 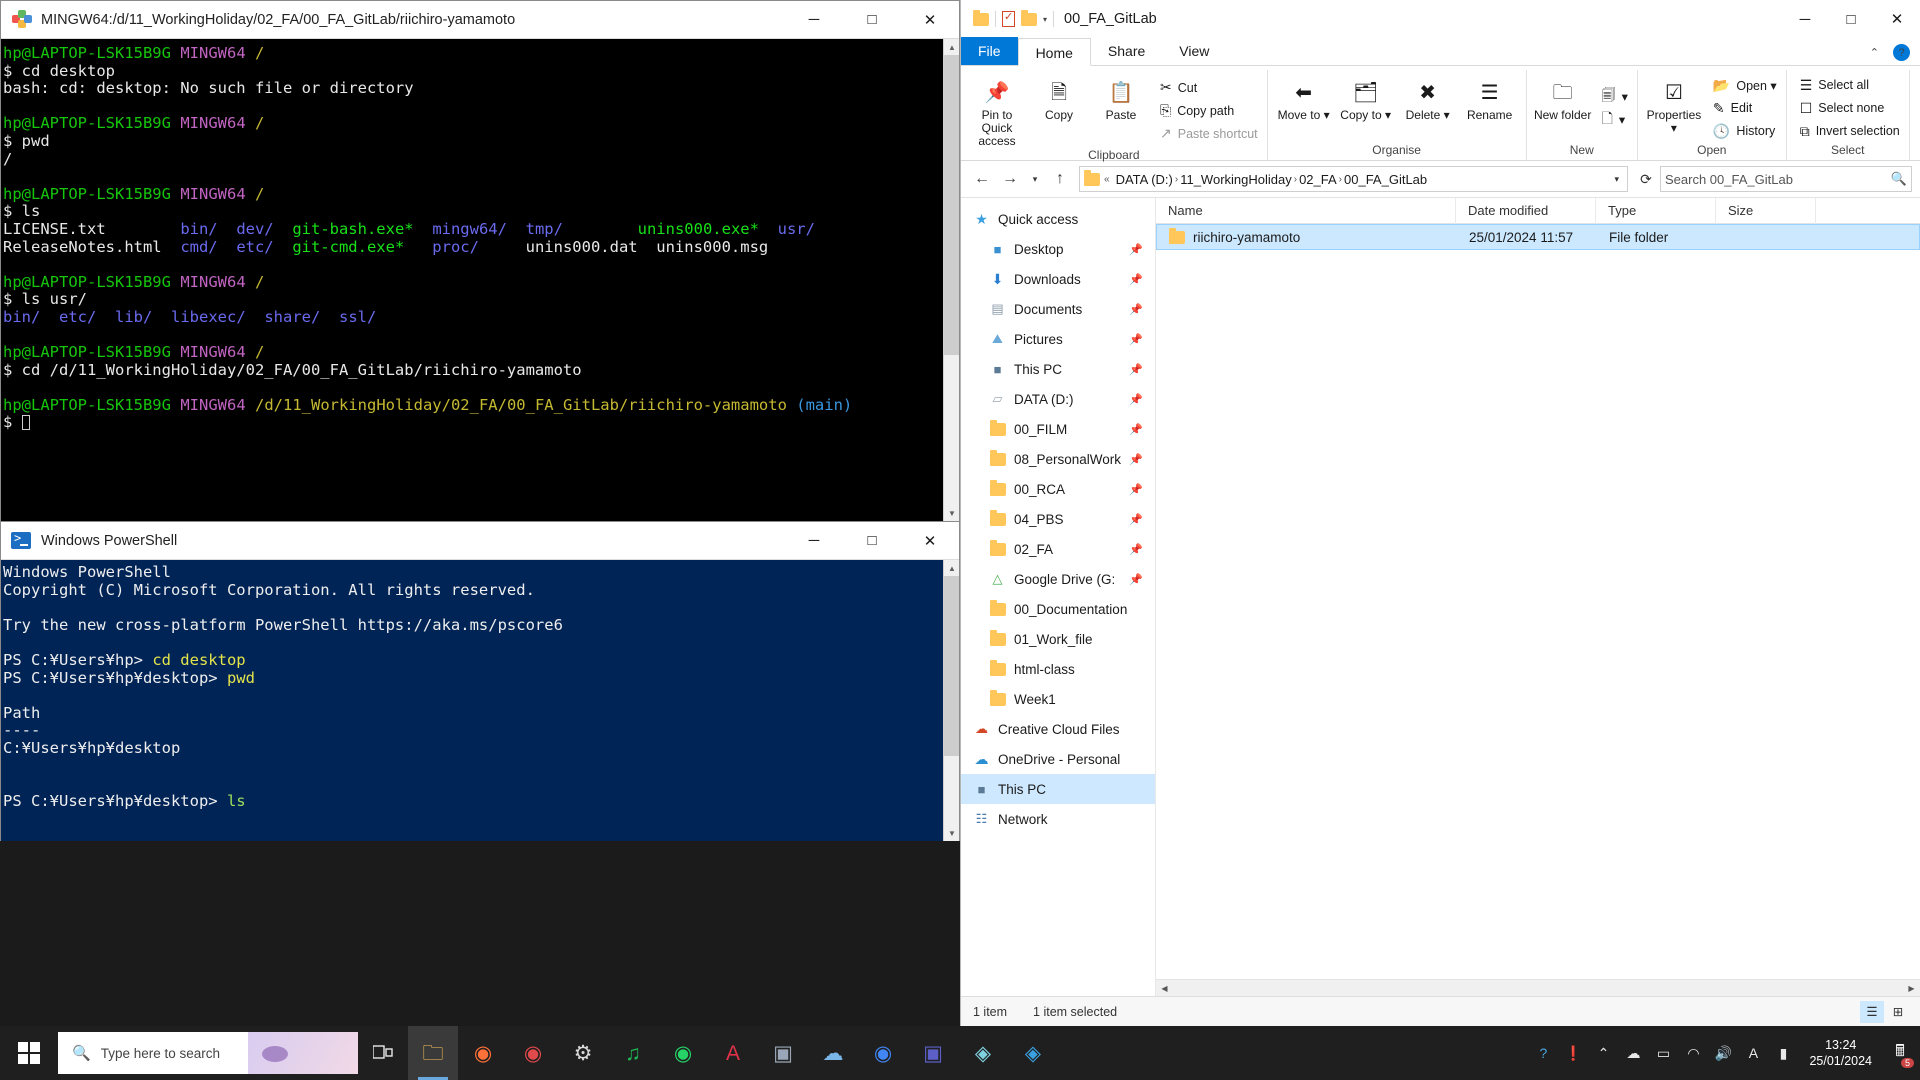 What do you see at coordinates (1385, 179) in the screenshot?
I see `breadcrumb-item: 00_FA_GitLab` at bounding box center [1385, 179].